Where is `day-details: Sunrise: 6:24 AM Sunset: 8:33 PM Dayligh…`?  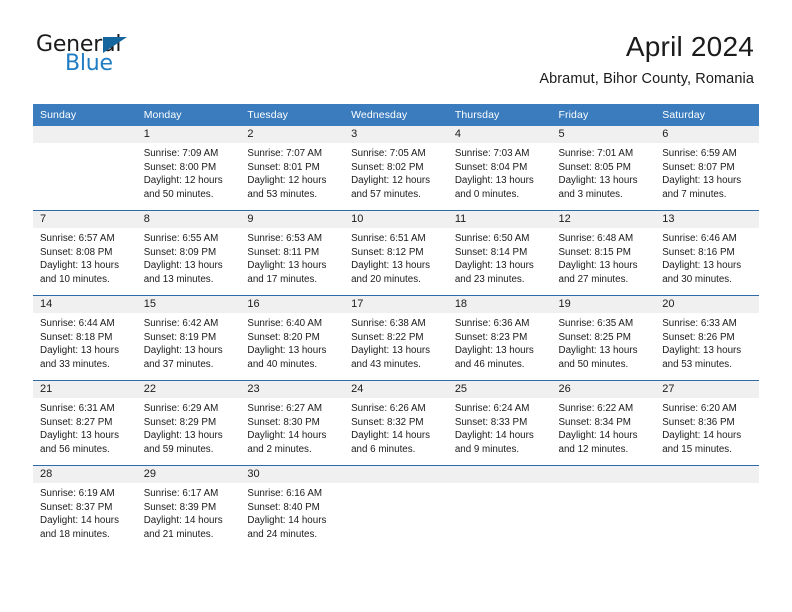
day-details: Sunrise: 6:24 AM Sunset: 8:33 PM Dayligh… is located at coordinates (500, 427).